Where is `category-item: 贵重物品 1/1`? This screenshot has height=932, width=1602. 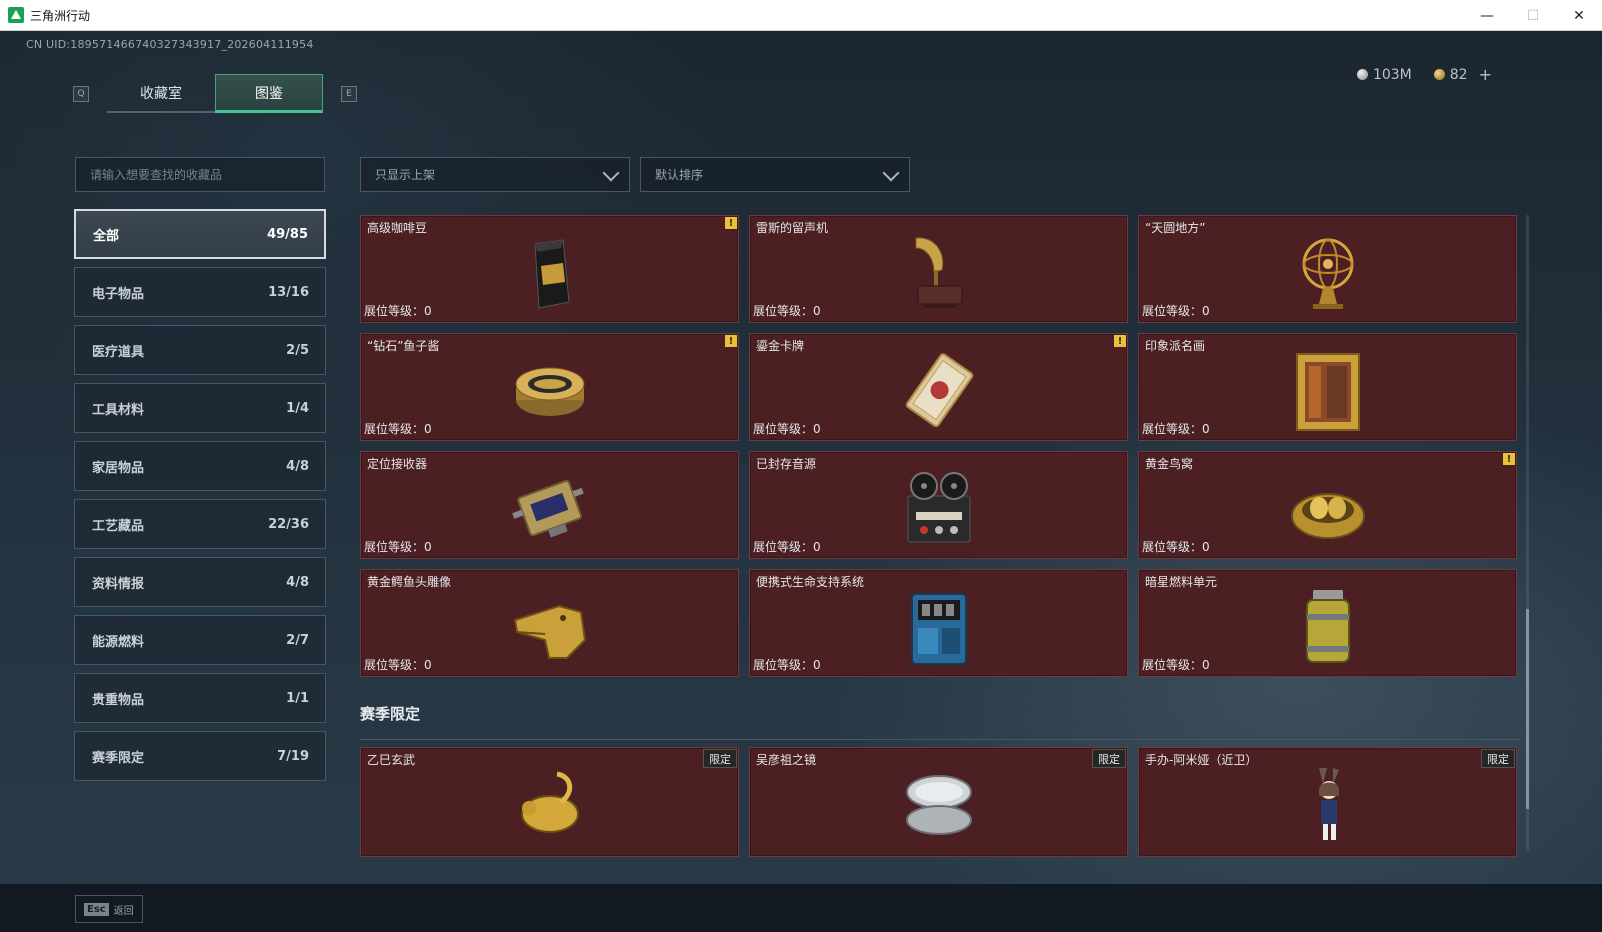
category-item: 贵重物品 1/1 is located at coordinates (200, 698).